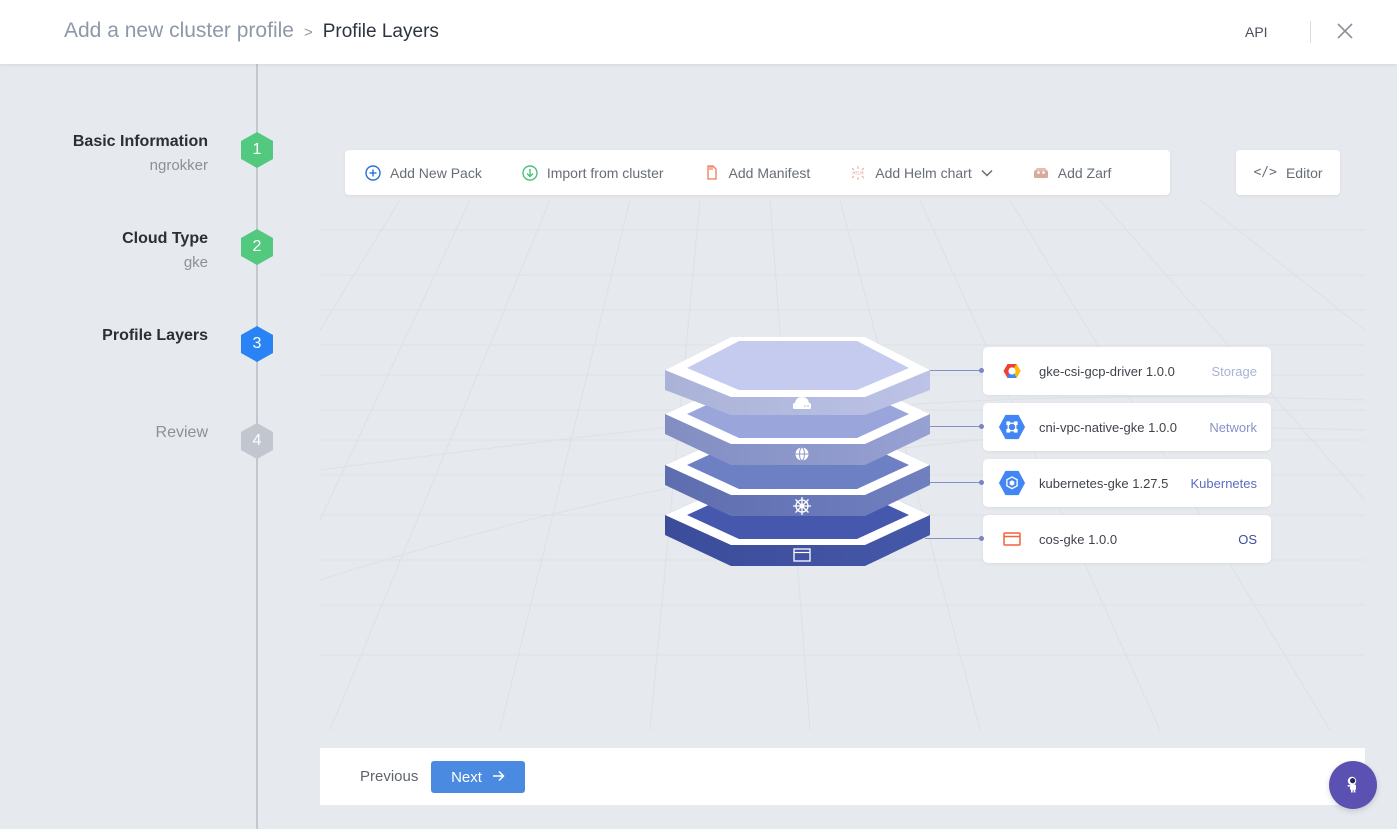 This screenshot has width=1397, height=829. I want to click on svg-text: HELM, so click(859, 172).